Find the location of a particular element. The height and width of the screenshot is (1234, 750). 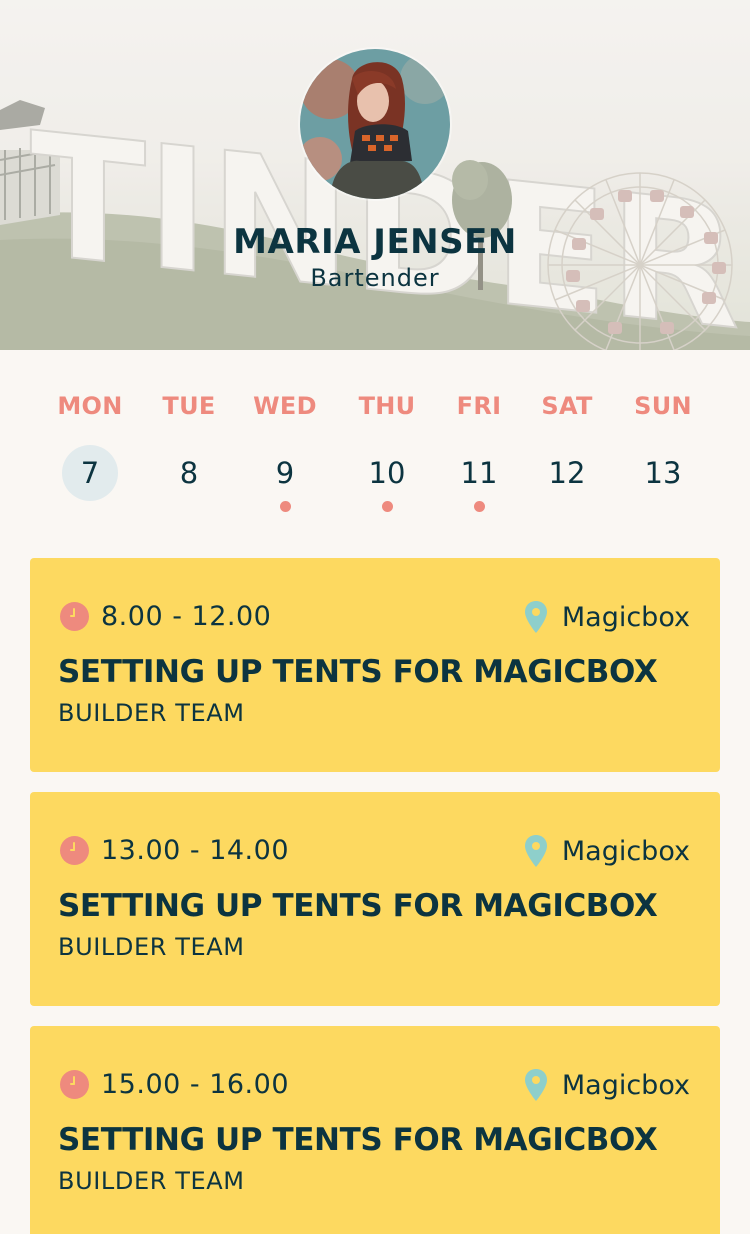

day-number-wrap: 12 is located at coordinates (567, 473).